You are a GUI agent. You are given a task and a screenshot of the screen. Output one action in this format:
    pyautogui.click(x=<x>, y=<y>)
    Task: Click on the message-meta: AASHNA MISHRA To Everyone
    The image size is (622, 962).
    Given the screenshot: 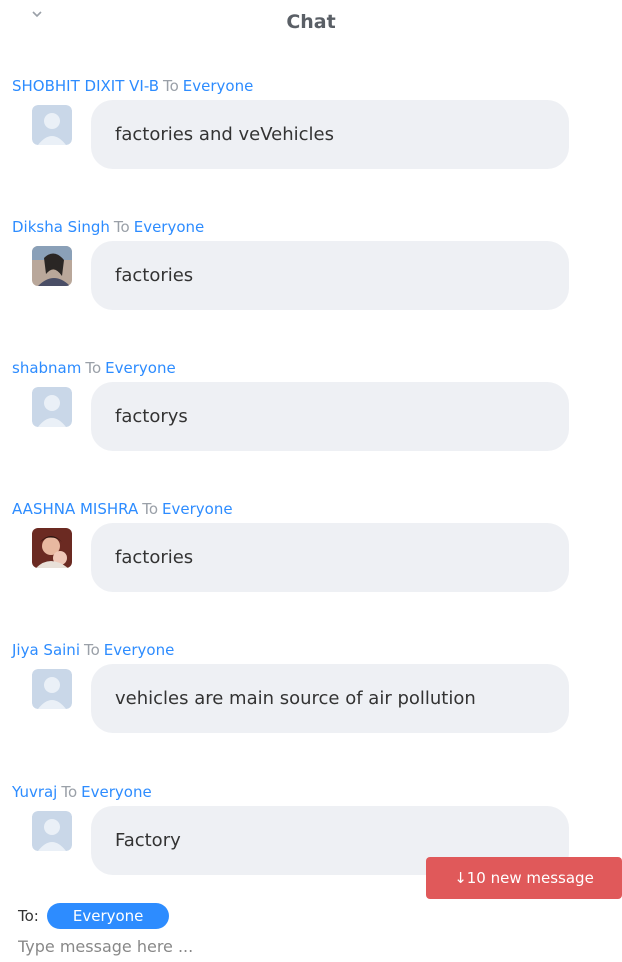 What is the action you would take?
    pyautogui.click(x=122, y=509)
    